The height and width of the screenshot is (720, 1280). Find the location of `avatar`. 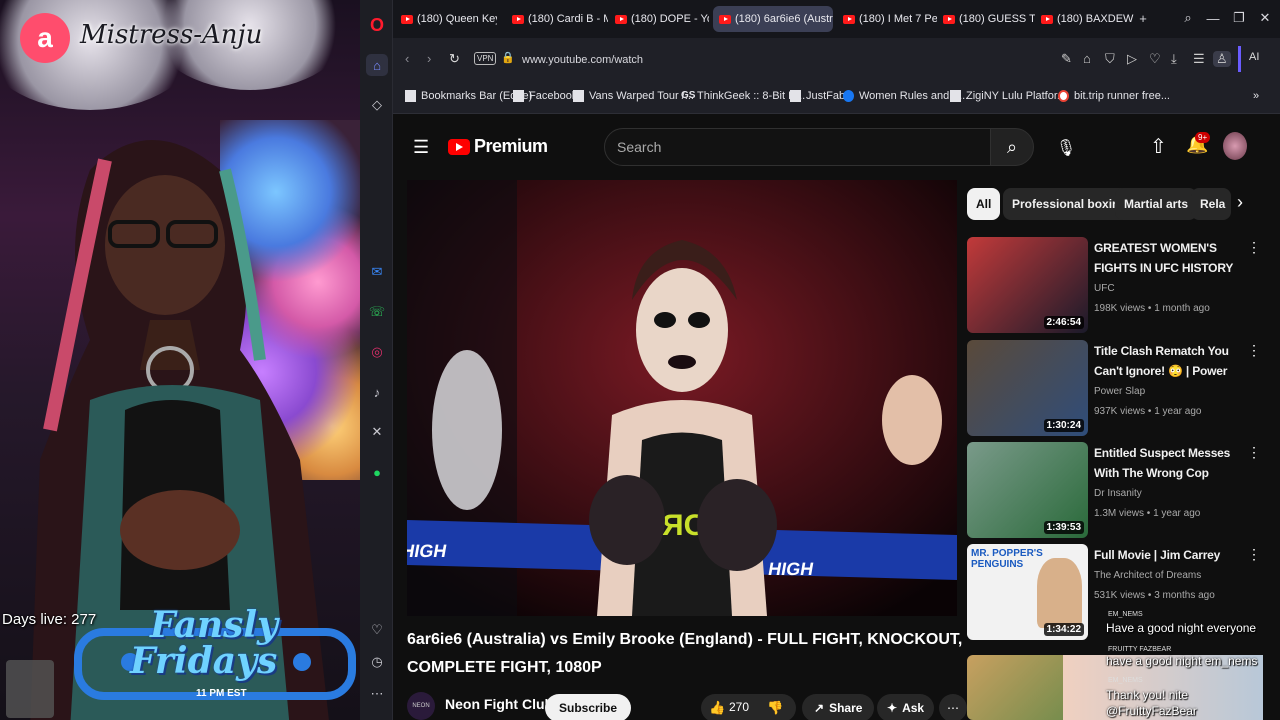

avatar is located at coordinates (1235, 146).